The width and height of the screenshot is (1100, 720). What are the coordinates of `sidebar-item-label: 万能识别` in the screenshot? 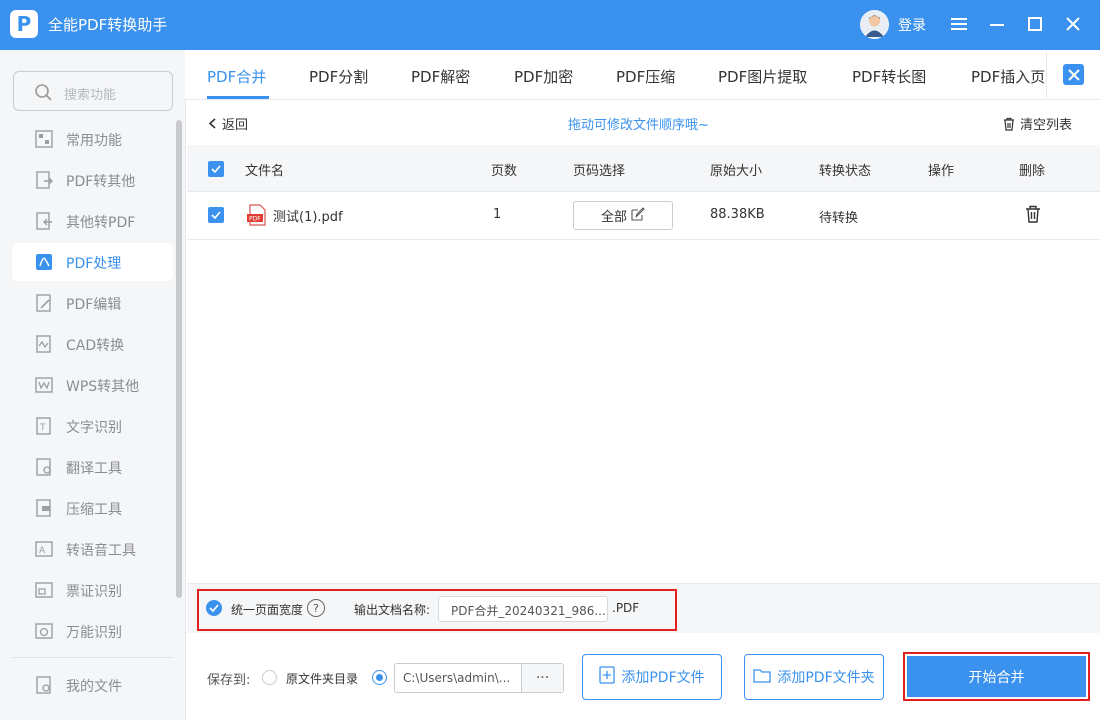 It's located at (94, 633).